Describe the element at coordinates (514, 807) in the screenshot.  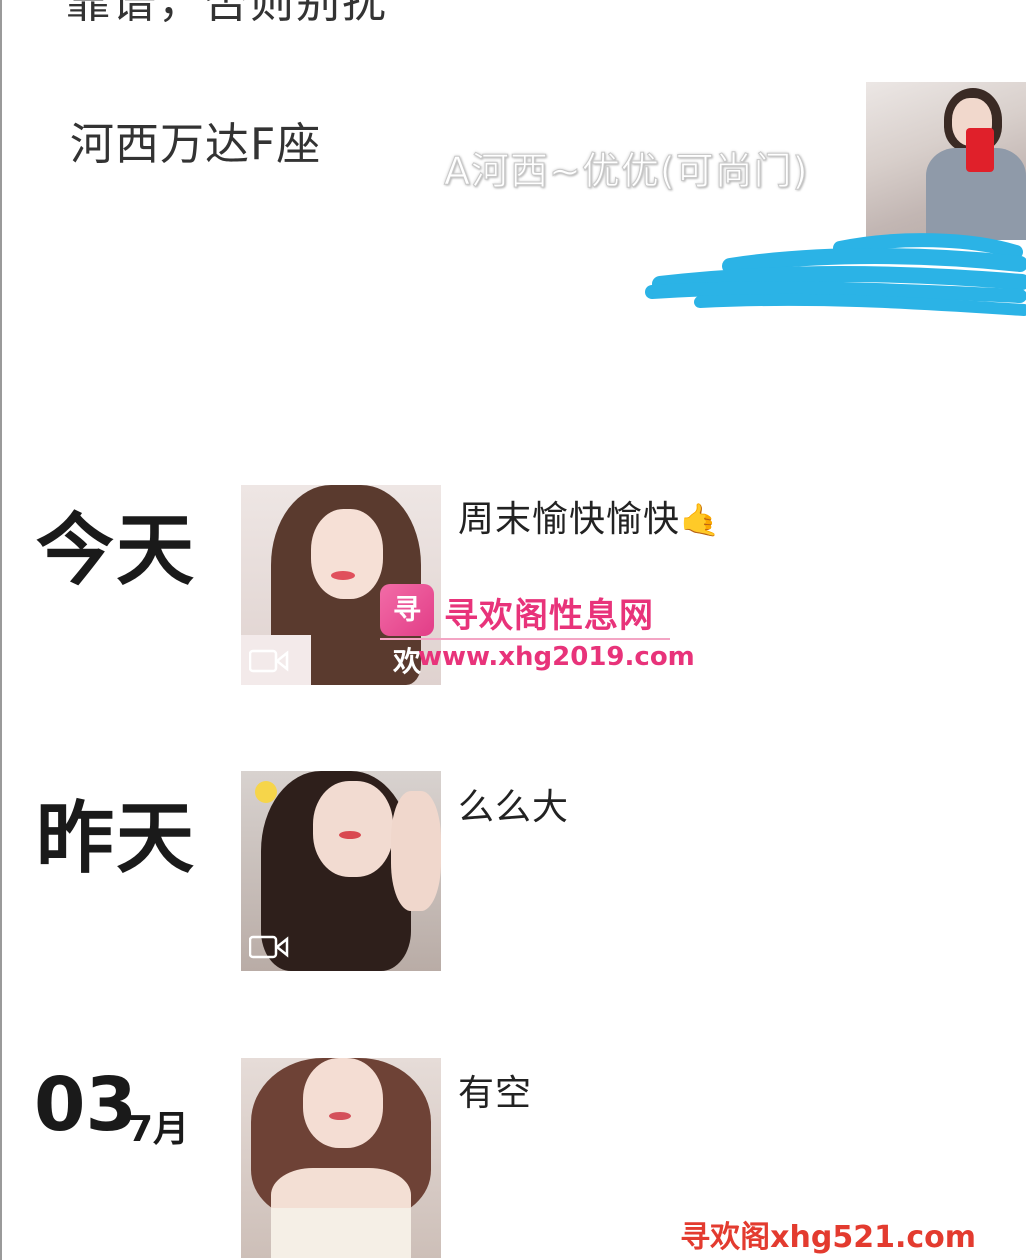
I see `post-caption: 么么大` at that location.